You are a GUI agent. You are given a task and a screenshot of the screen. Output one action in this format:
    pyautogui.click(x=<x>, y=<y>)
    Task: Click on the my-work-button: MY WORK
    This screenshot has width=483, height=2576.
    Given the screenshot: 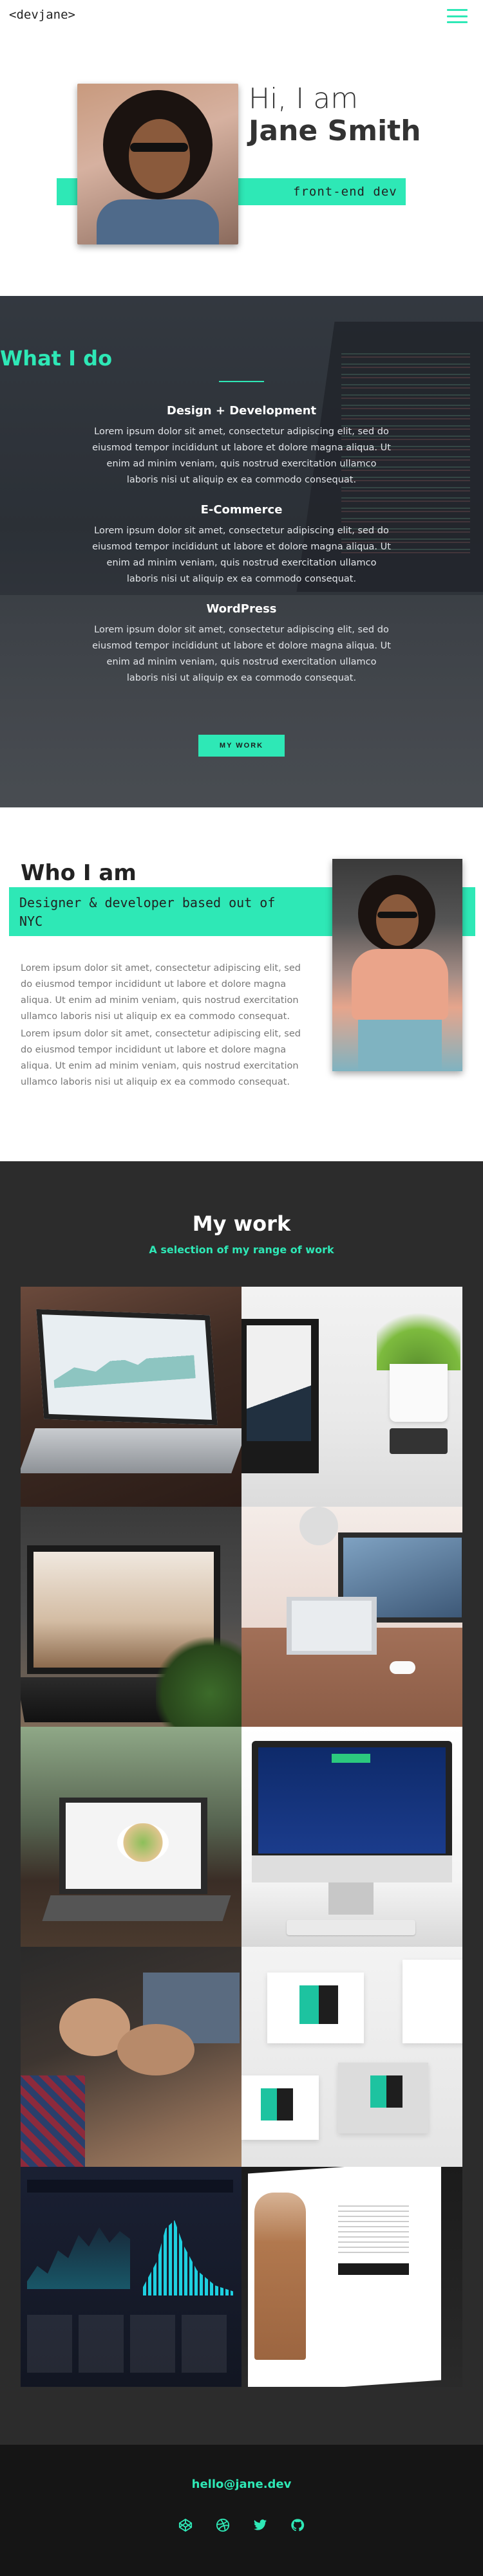 What is the action you would take?
    pyautogui.click(x=241, y=746)
    